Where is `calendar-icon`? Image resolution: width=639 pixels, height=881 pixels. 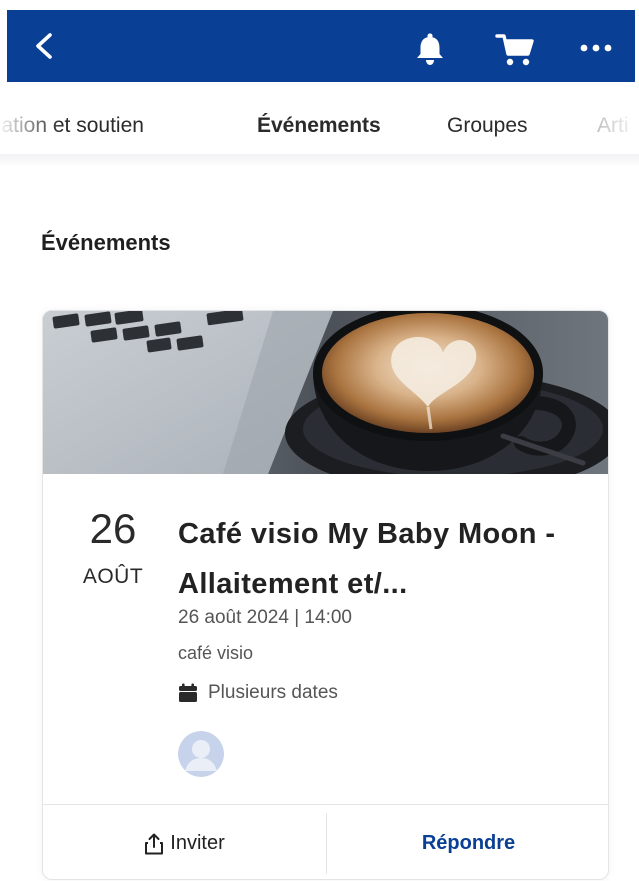
calendar-icon is located at coordinates (188, 692).